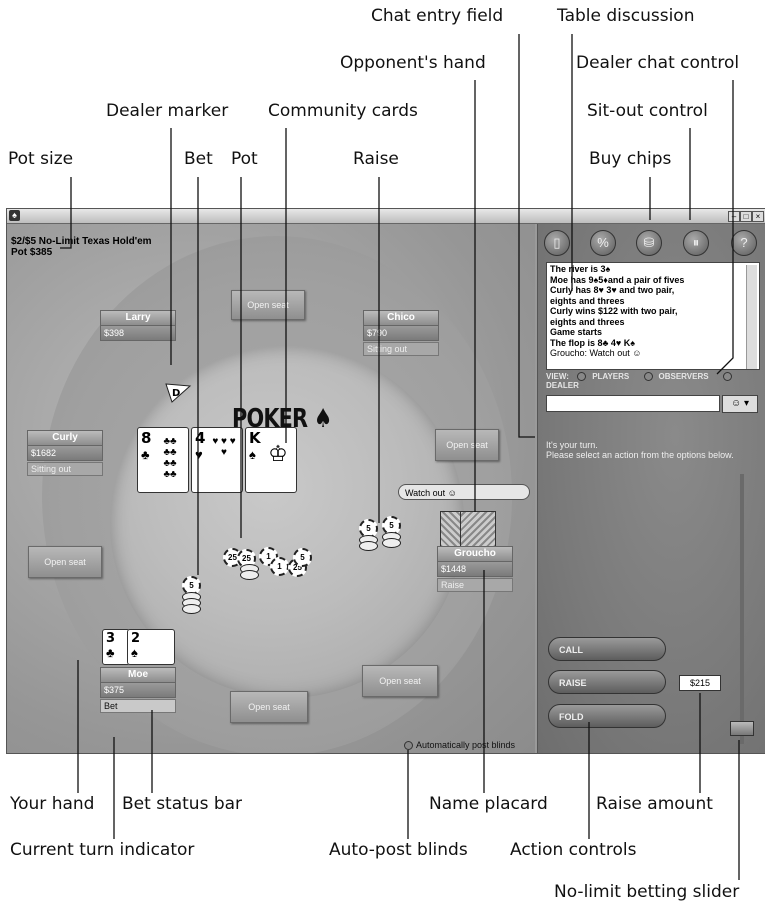 The height and width of the screenshot is (910, 765). I want to click on sit-out-button: ⏸, so click(696, 243).